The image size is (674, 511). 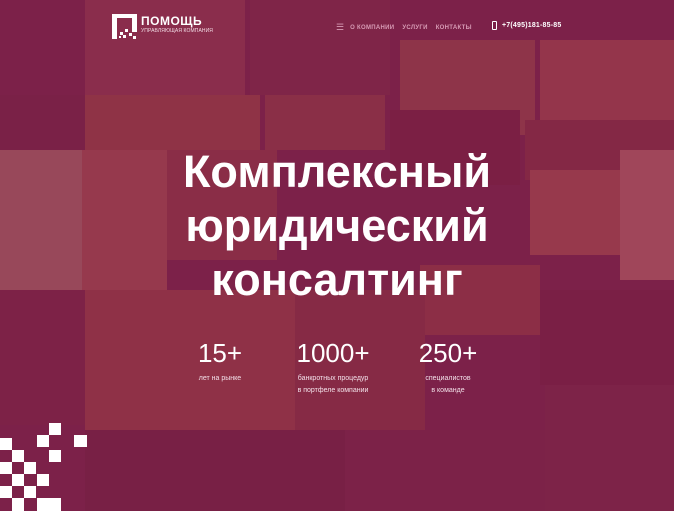 I want to click on stat-label-line: в команде, so click(x=448, y=390).